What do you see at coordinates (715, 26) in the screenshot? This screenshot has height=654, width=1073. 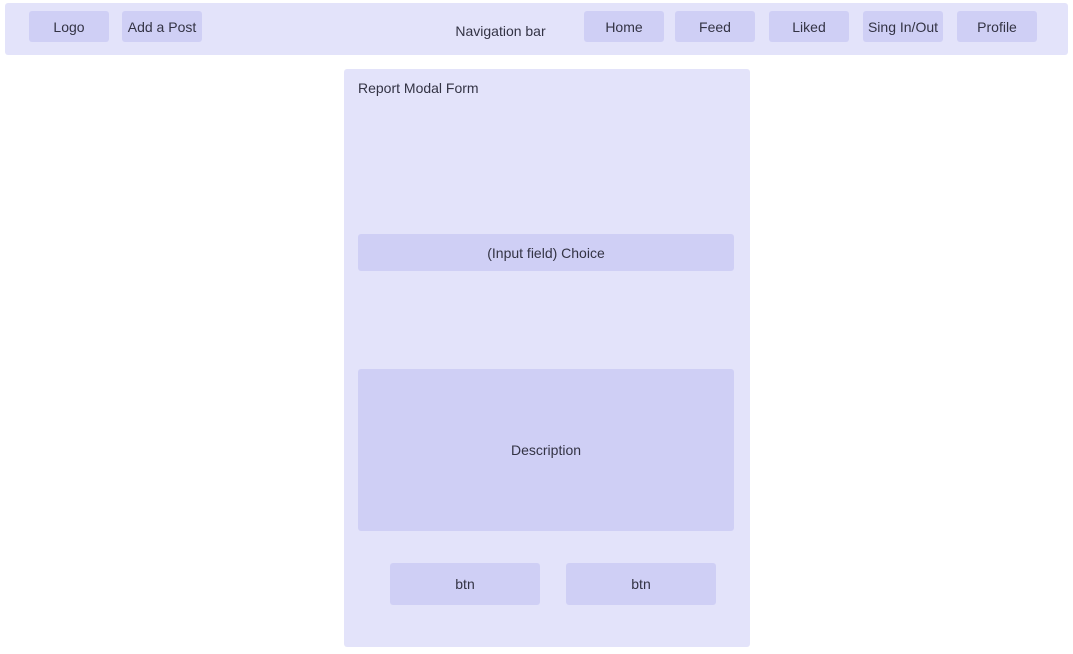 I see `feed-button: Feed` at bounding box center [715, 26].